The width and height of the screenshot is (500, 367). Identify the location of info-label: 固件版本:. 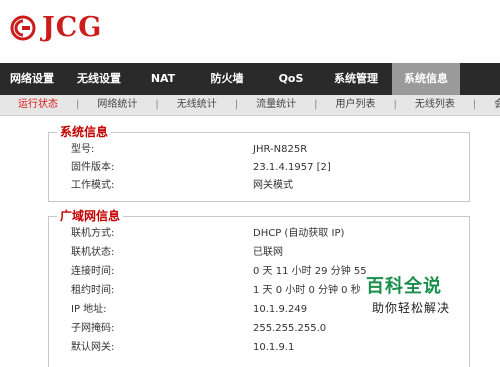
(93, 167).